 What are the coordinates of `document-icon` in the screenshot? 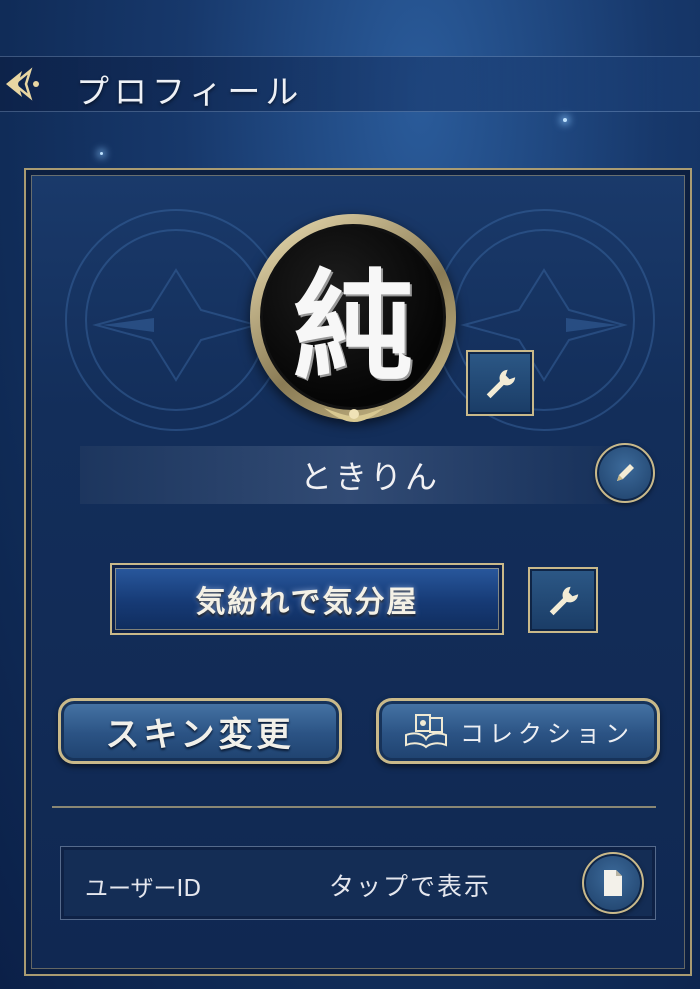 It's located at (613, 883).